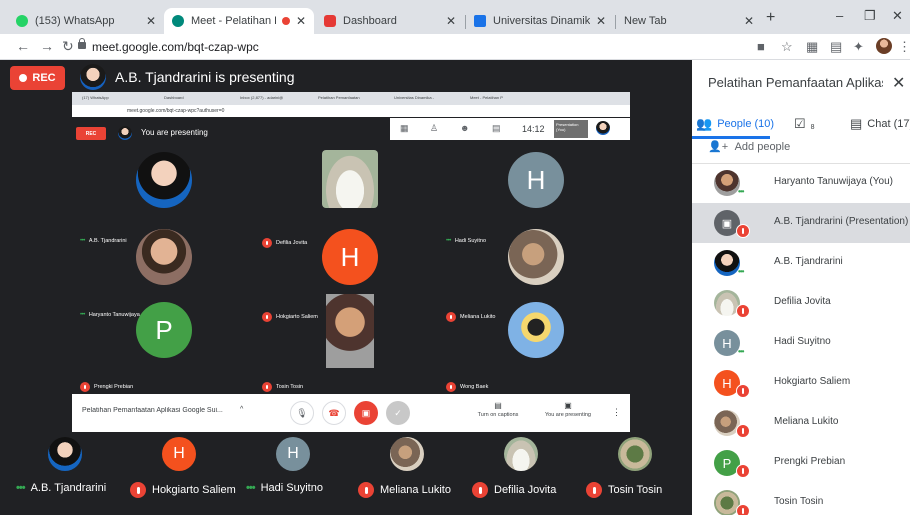 This screenshot has height=515, width=910. Describe the element at coordinates (465, 128) in the screenshot. I see `people-icon: ☻` at that location.